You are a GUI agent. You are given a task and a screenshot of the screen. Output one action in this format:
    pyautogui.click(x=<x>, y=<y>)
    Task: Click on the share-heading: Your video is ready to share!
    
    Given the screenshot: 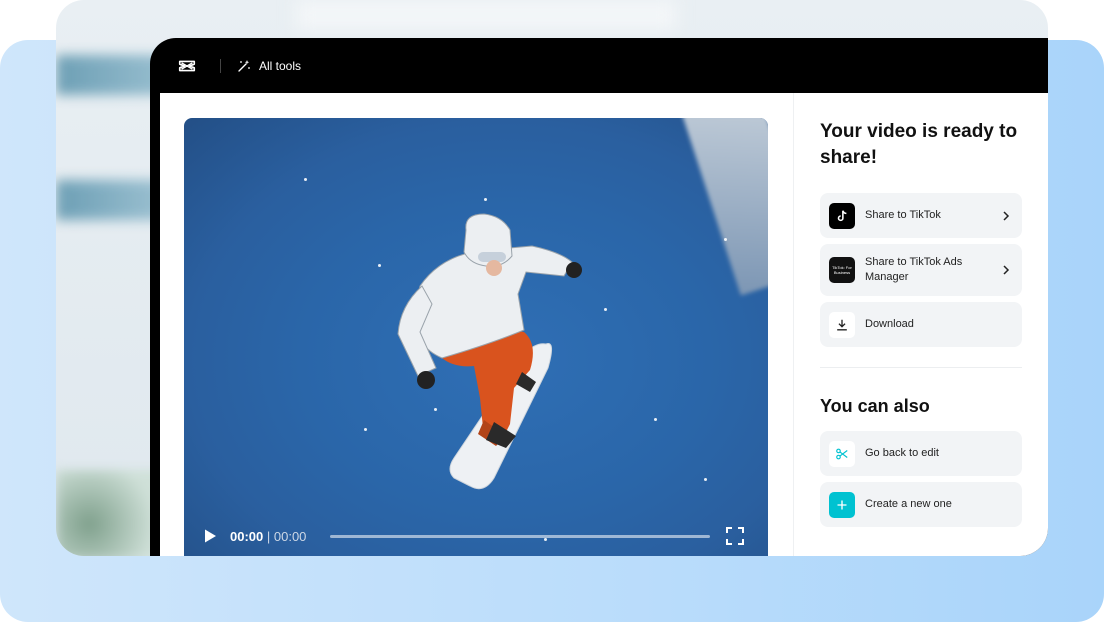 What is the action you would take?
    pyautogui.click(x=919, y=144)
    